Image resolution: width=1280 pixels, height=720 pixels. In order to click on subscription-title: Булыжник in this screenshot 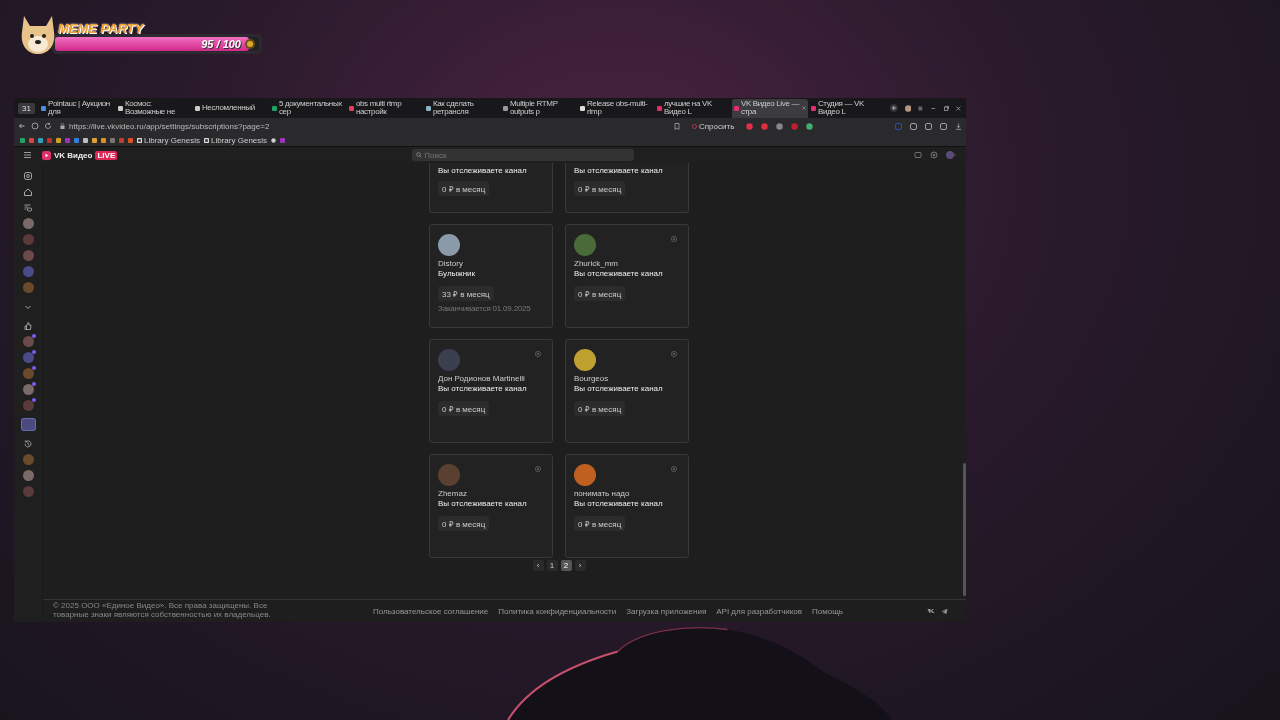, I will do `click(457, 273)`.